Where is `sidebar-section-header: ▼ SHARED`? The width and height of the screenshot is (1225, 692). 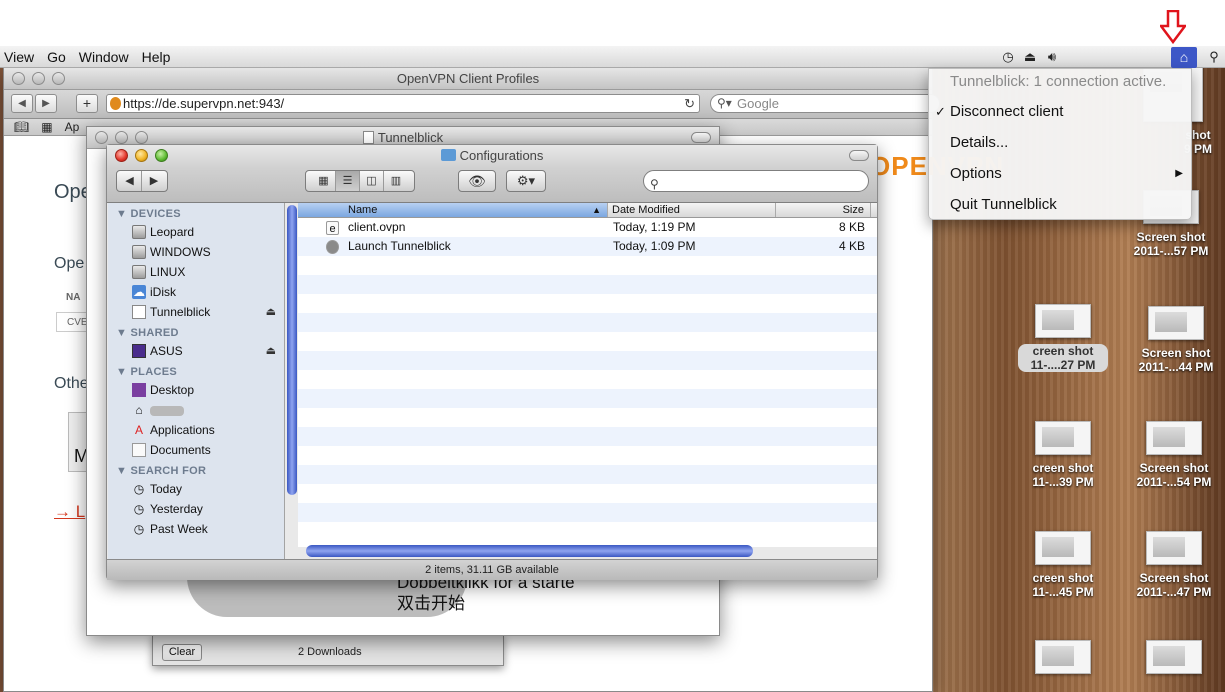 sidebar-section-header: ▼ SHARED is located at coordinates (196, 331).